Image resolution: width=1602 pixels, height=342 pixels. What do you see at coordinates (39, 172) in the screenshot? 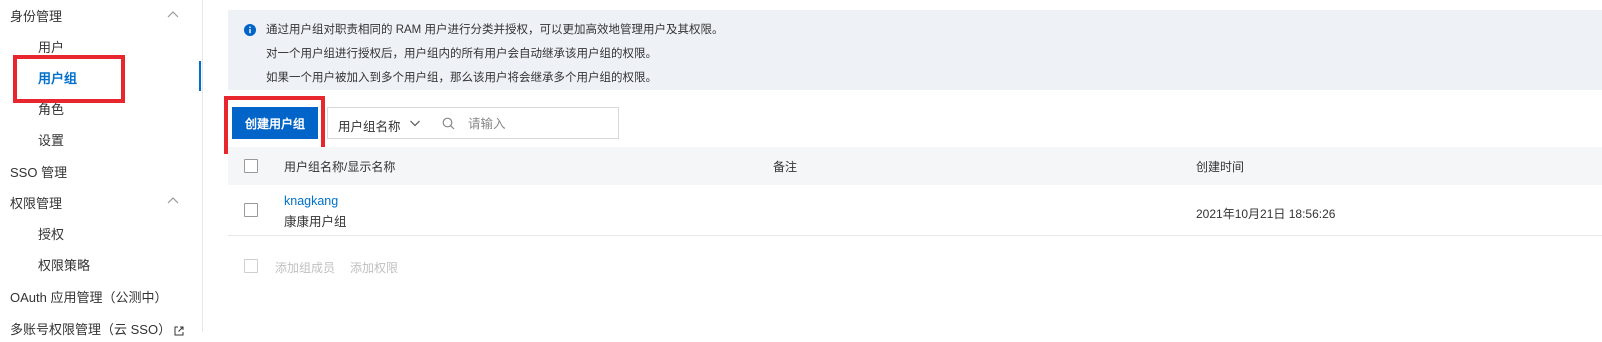
I see `sidebar-item-label: SSO 管理` at bounding box center [39, 172].